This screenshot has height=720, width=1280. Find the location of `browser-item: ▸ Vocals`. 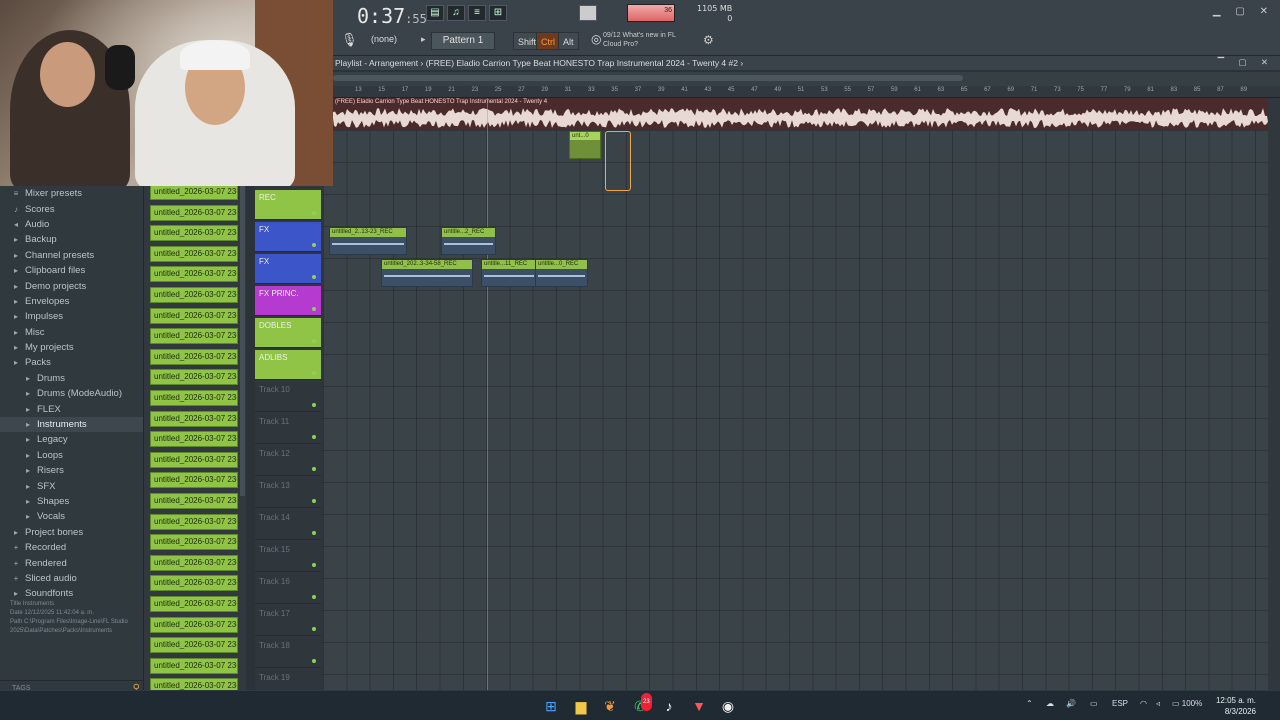

browser-item: ▸ Vocals is located at coordinates (71, 516).